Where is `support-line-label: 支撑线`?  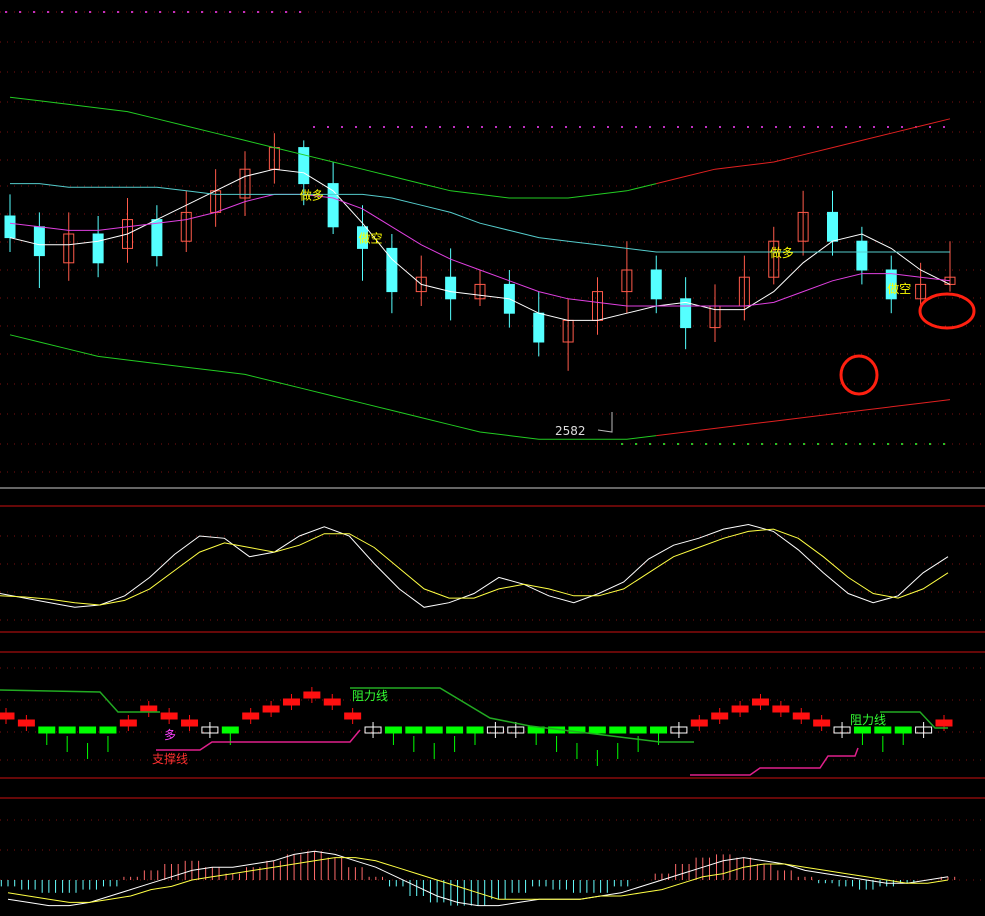 support-line-label: 支撑线 is located at coordinates (170, 758).